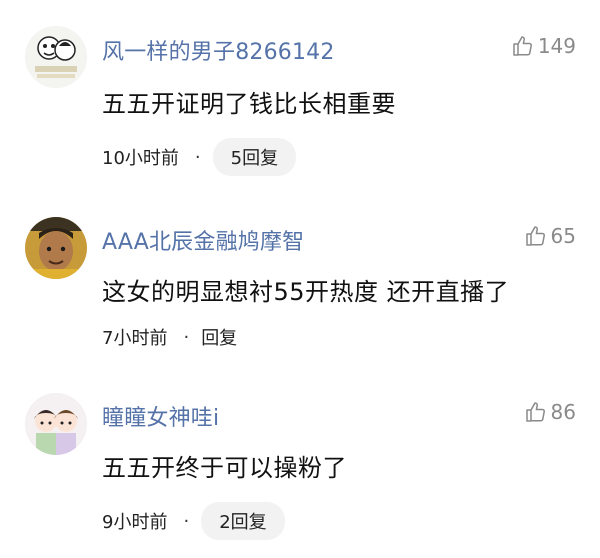 The width and height of the screenshot is (600, 558). What do you see at coordinates (219, 337) in the screenshot?
I see `reply-button: 回复` at bounding box center [219, 337].